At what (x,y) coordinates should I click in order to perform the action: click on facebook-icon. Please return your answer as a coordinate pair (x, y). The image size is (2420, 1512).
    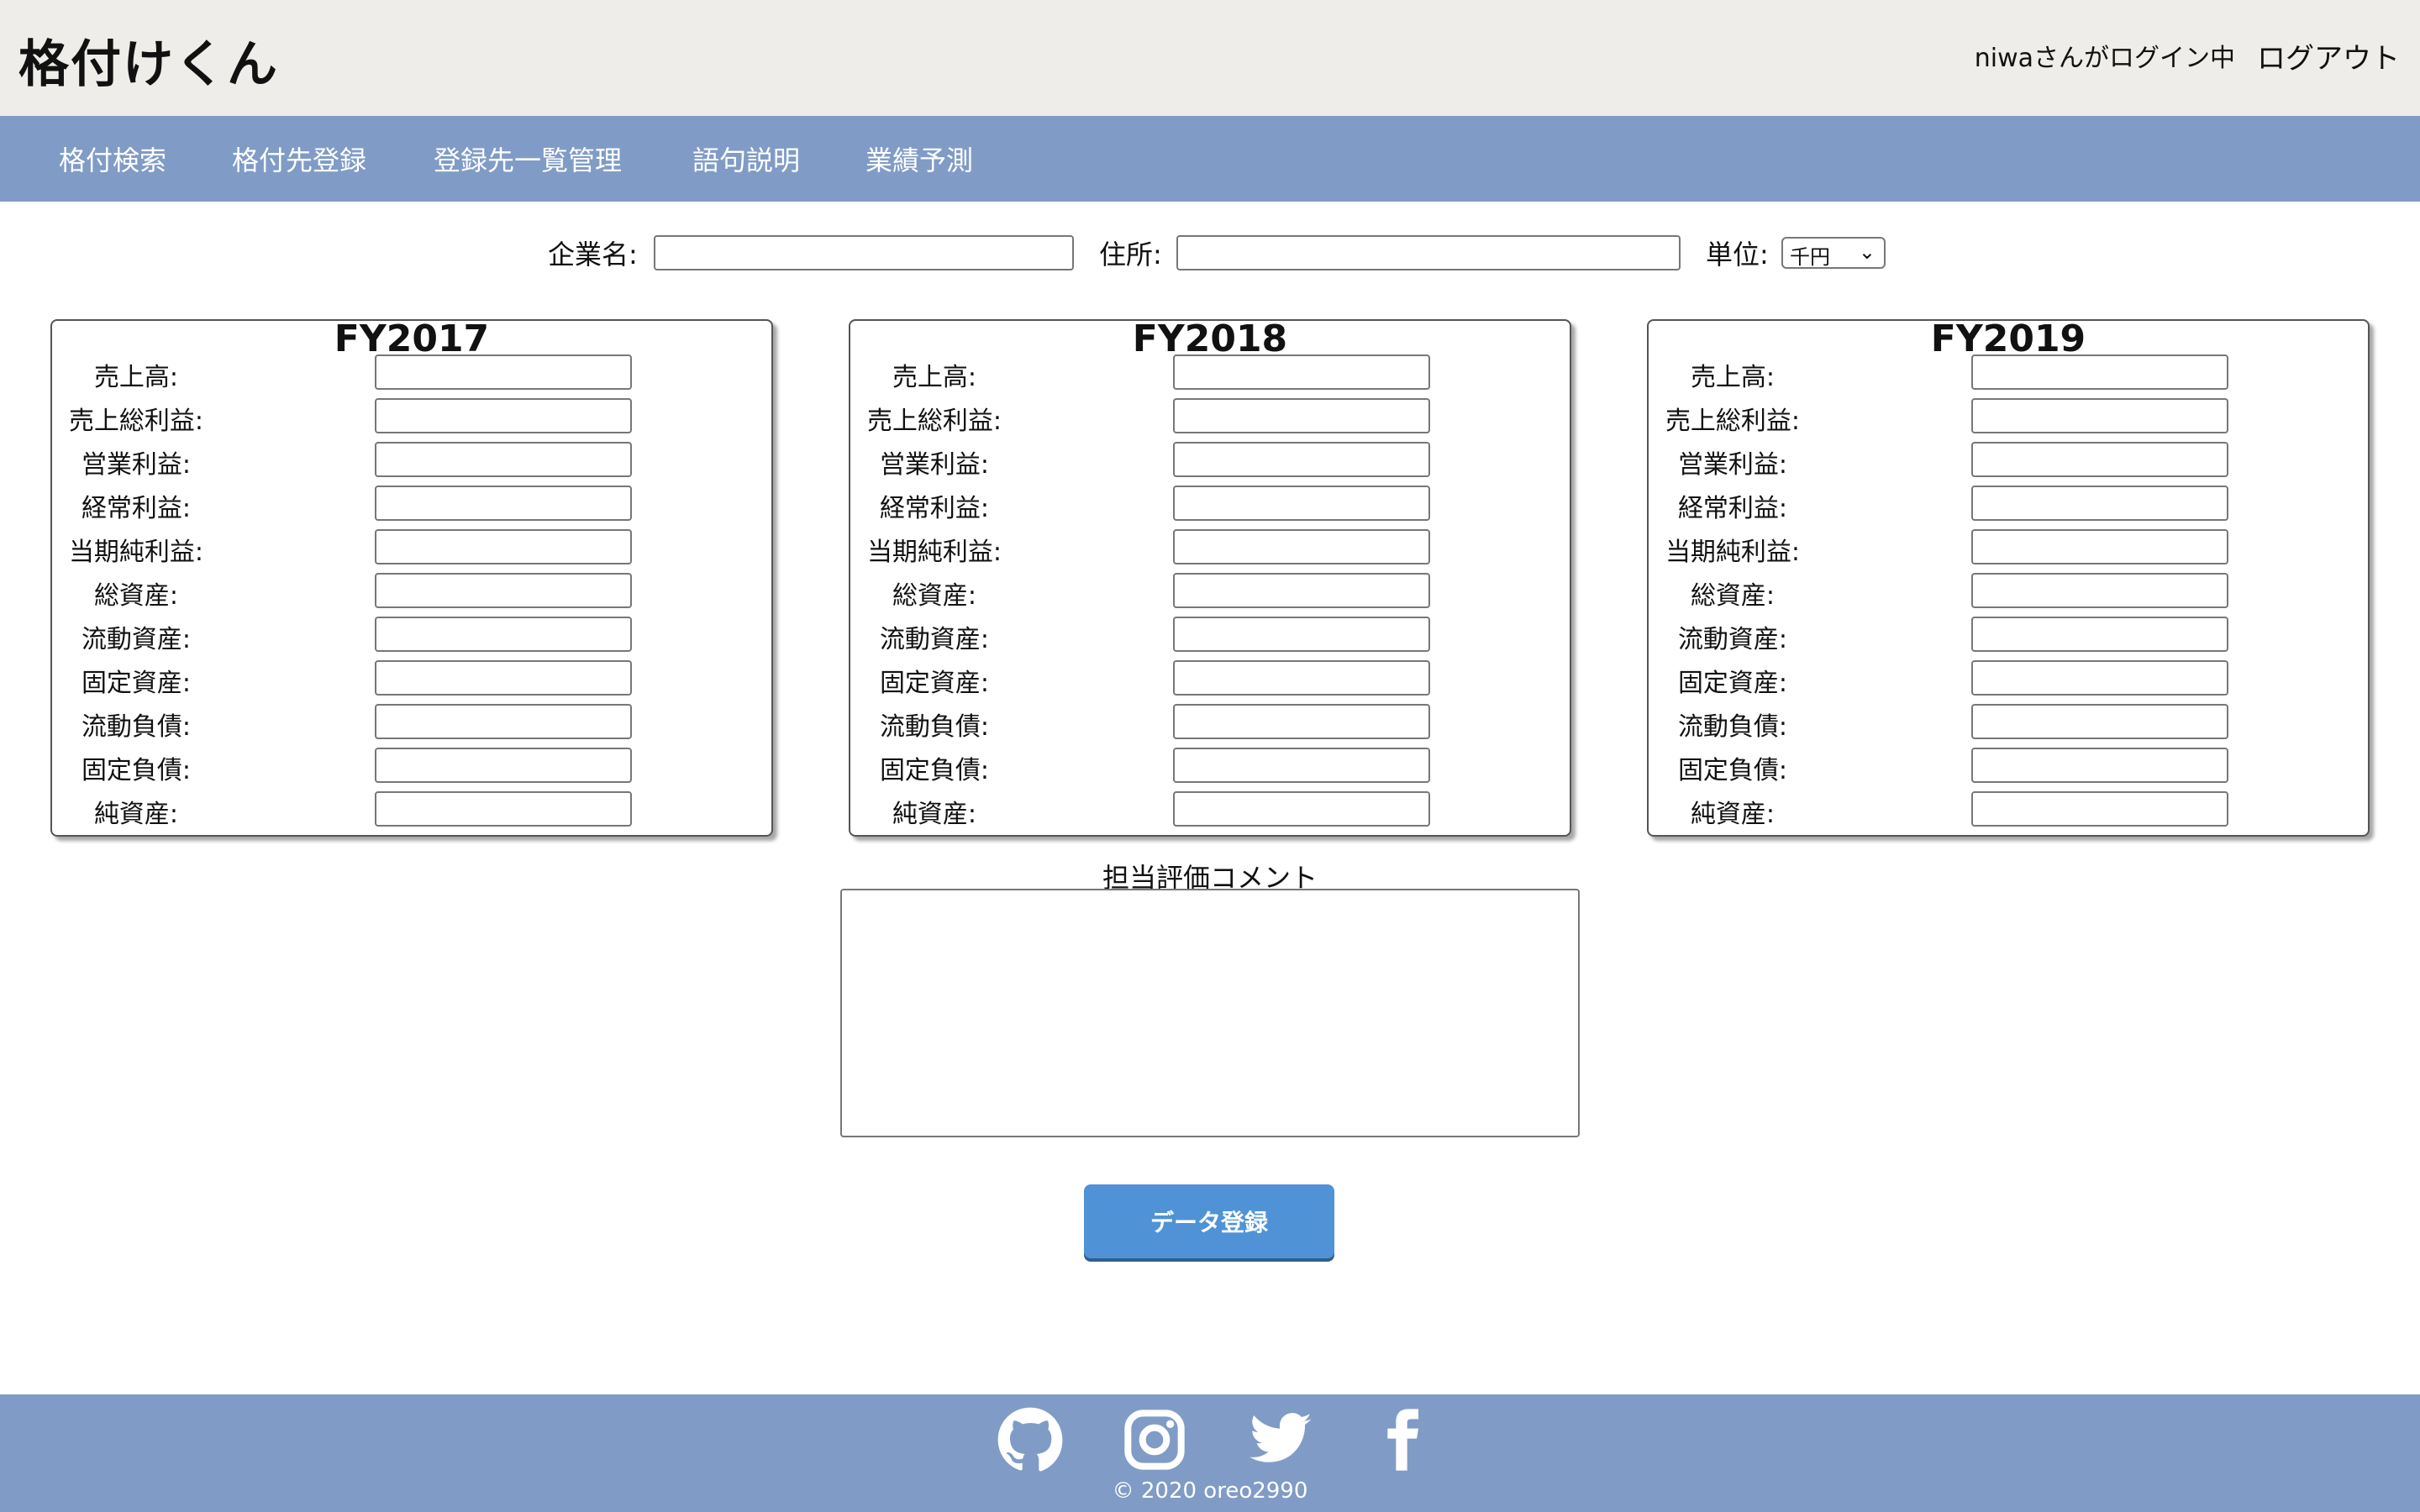
    Looking at the image, I should click on (1402, 1439).